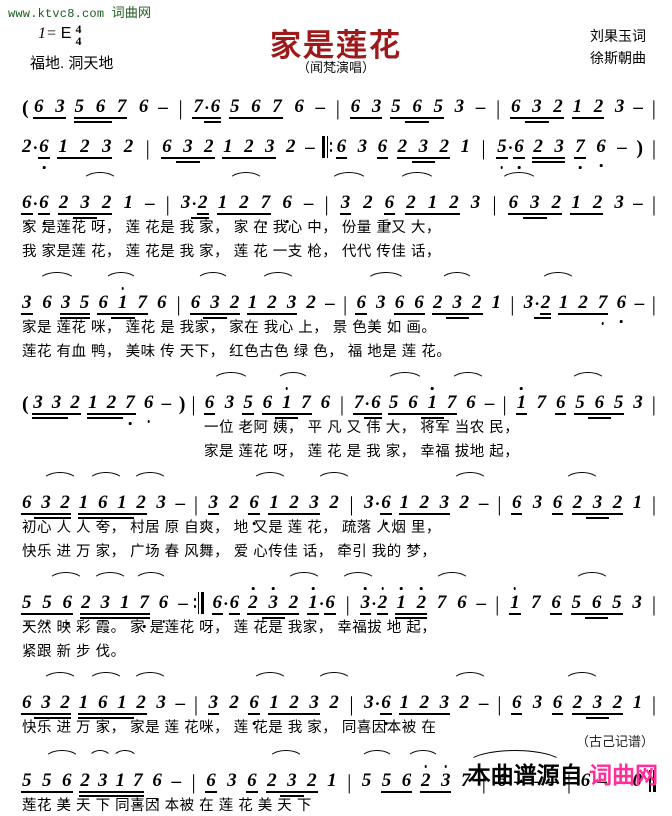 This screenshot has height=816, width=672. What do you see at coordinates (339, 350) in the screenshot?
I see `lyric-line: 莲花 有血 鸭， 美味 传 天下， 红色古色 绿 色， 福 地是 莲 花。` at bounding box center [339, 350].